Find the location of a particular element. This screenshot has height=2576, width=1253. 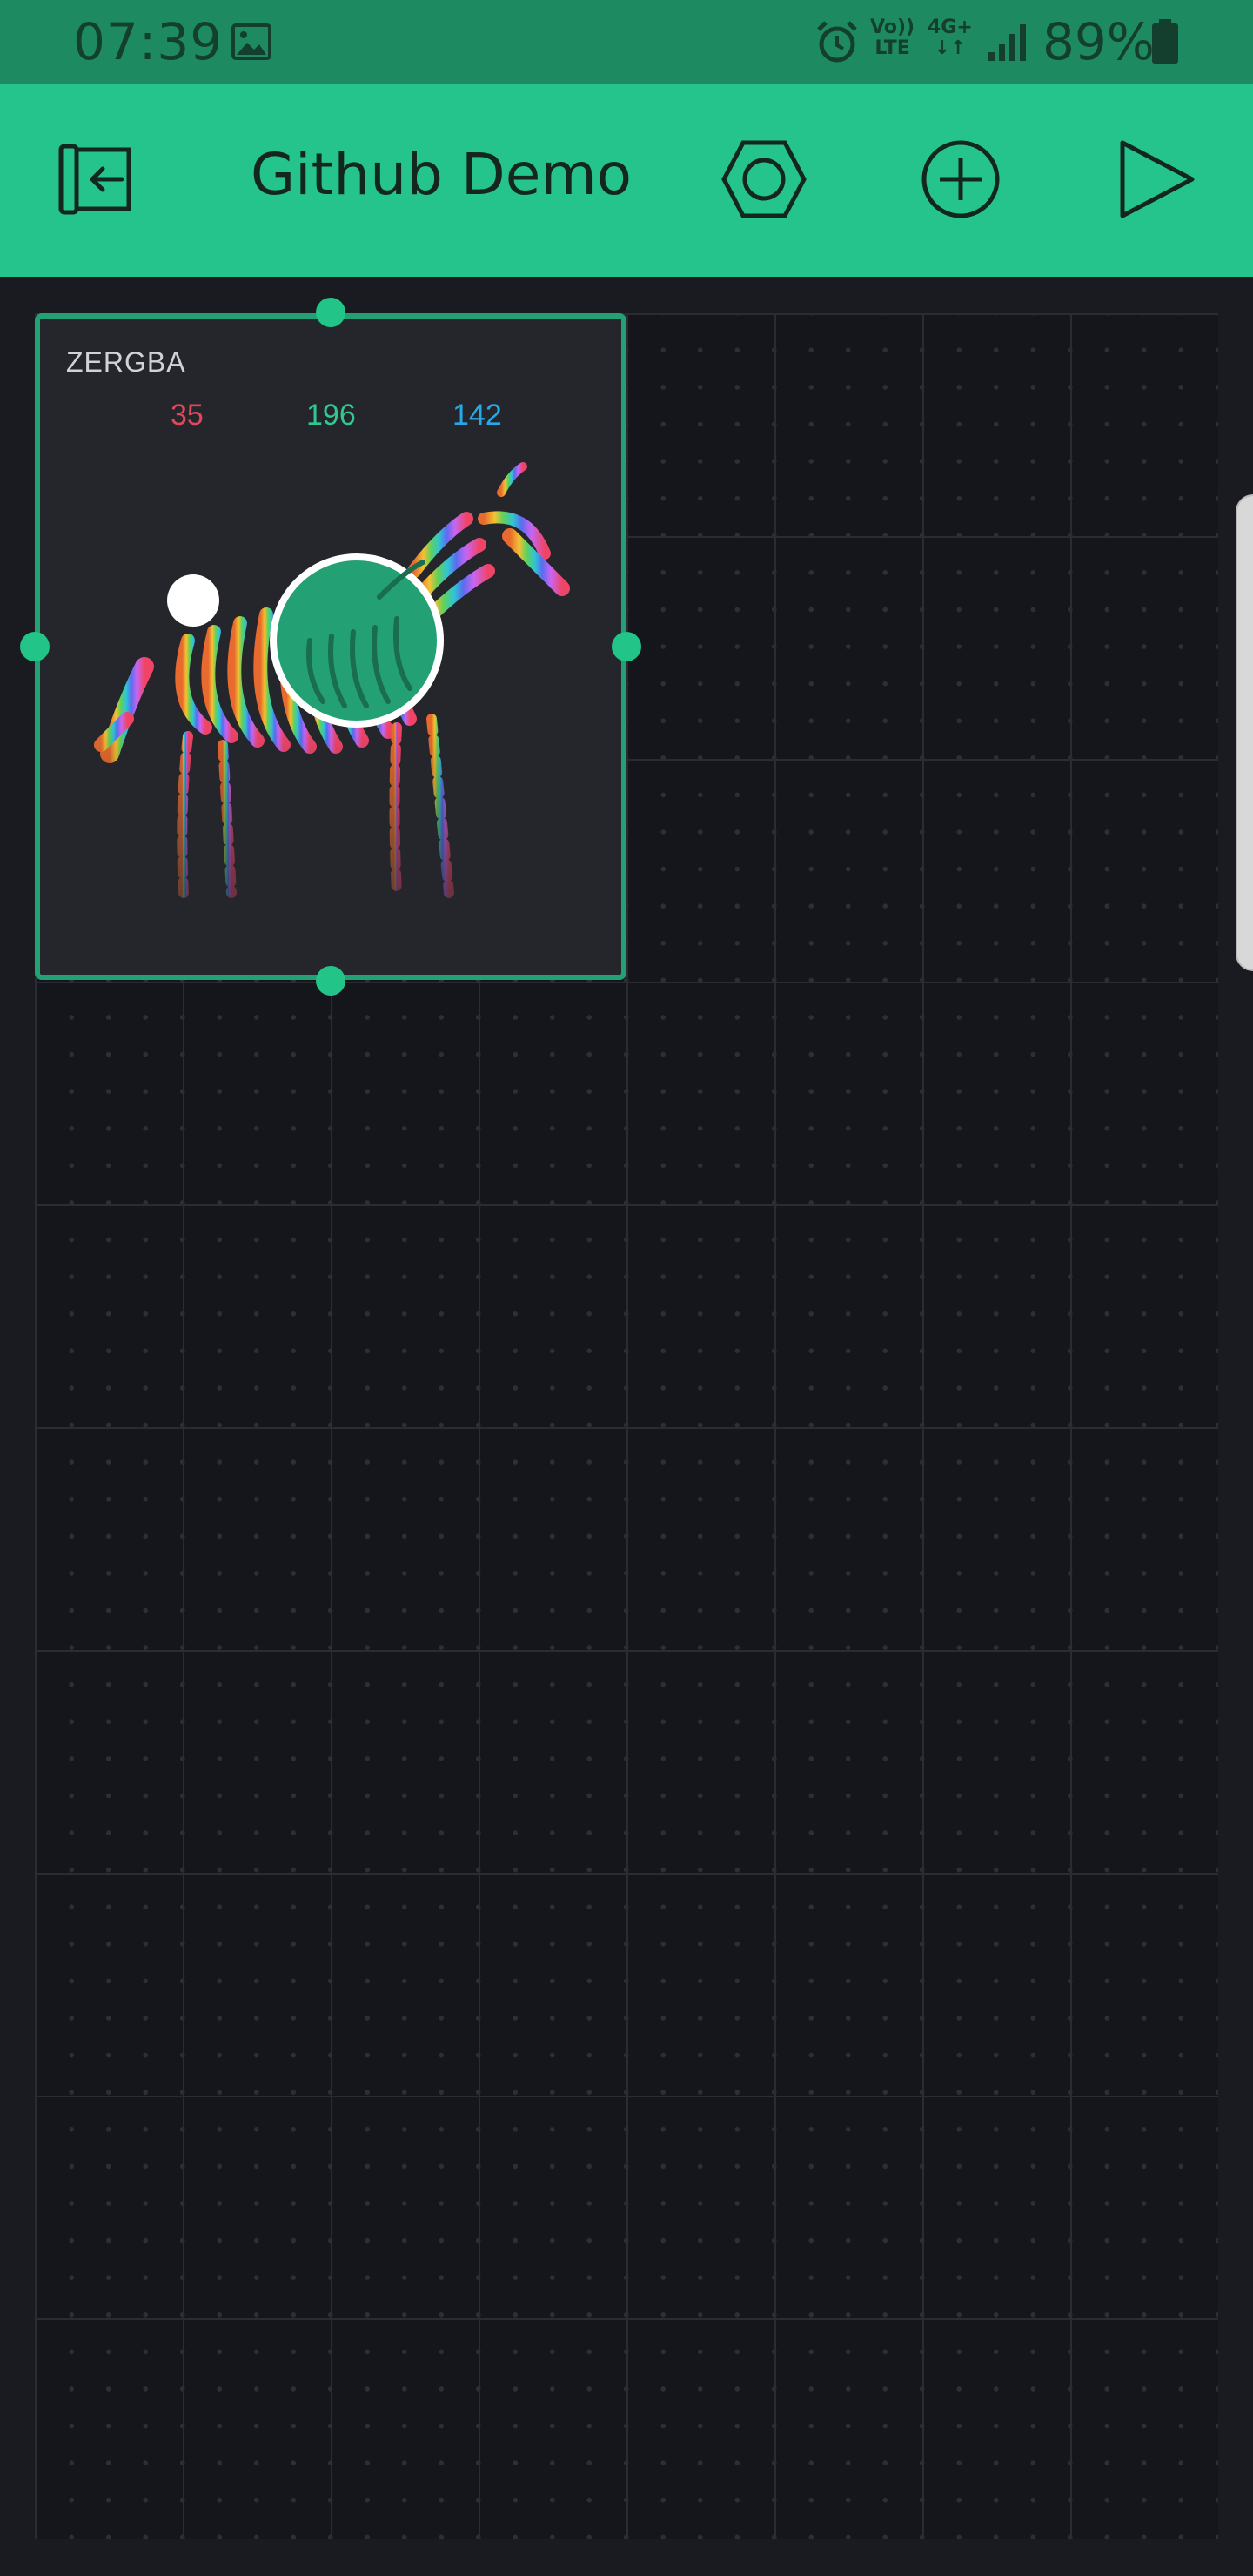

plus-circle-icon is located at coordinates (960, 179).